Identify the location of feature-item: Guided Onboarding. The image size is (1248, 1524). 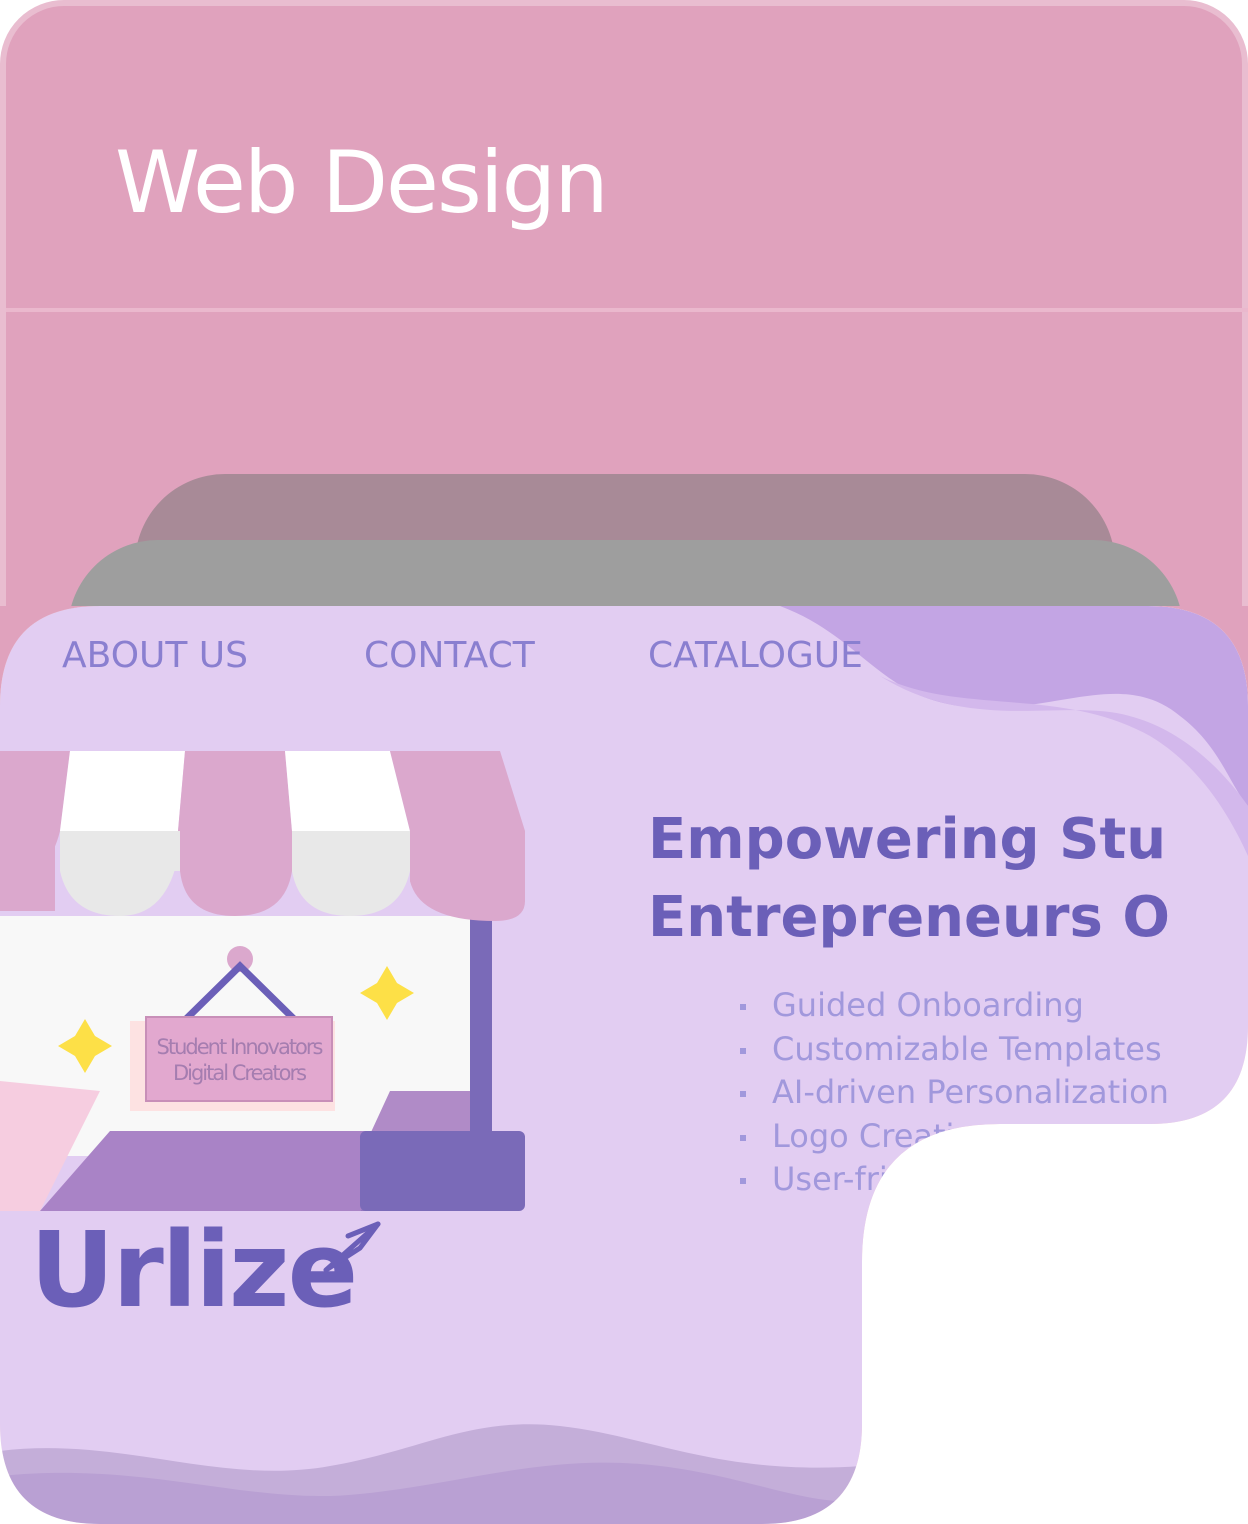
(954, 1006).